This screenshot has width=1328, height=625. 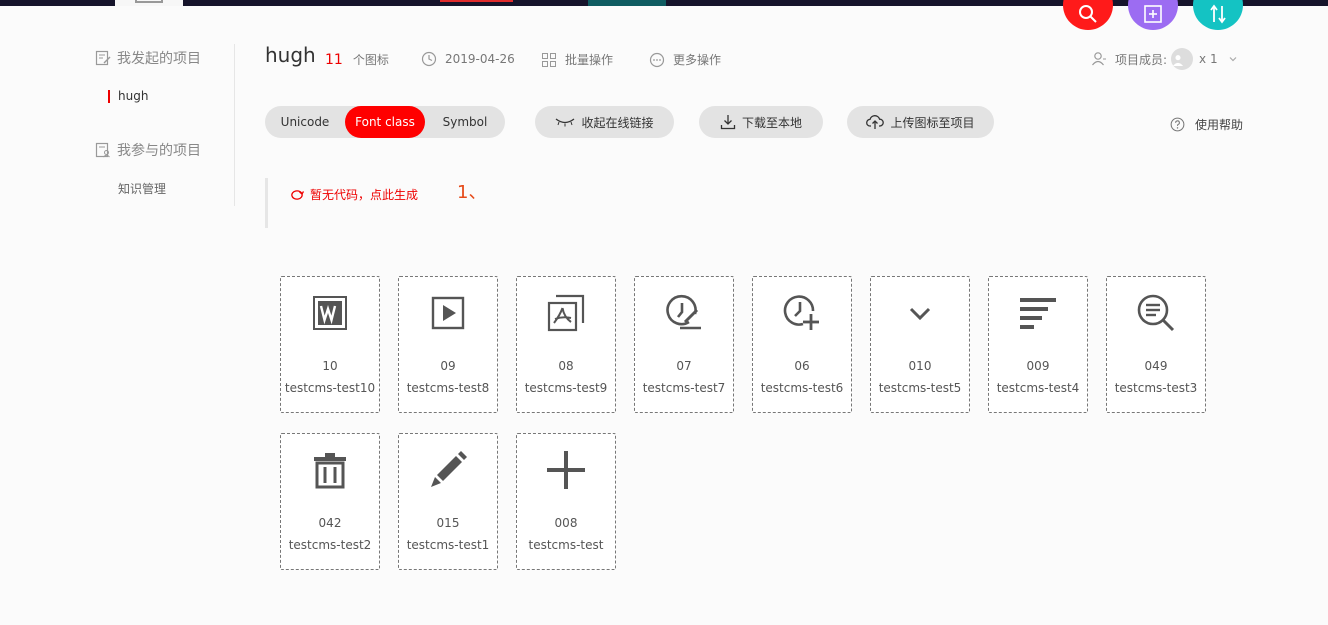 What do you see at coordinates (920, 344) in the screenshot?
I see `icon-card-testcms-test5: 010 testcms-test5` at bounding box center [920, 344].